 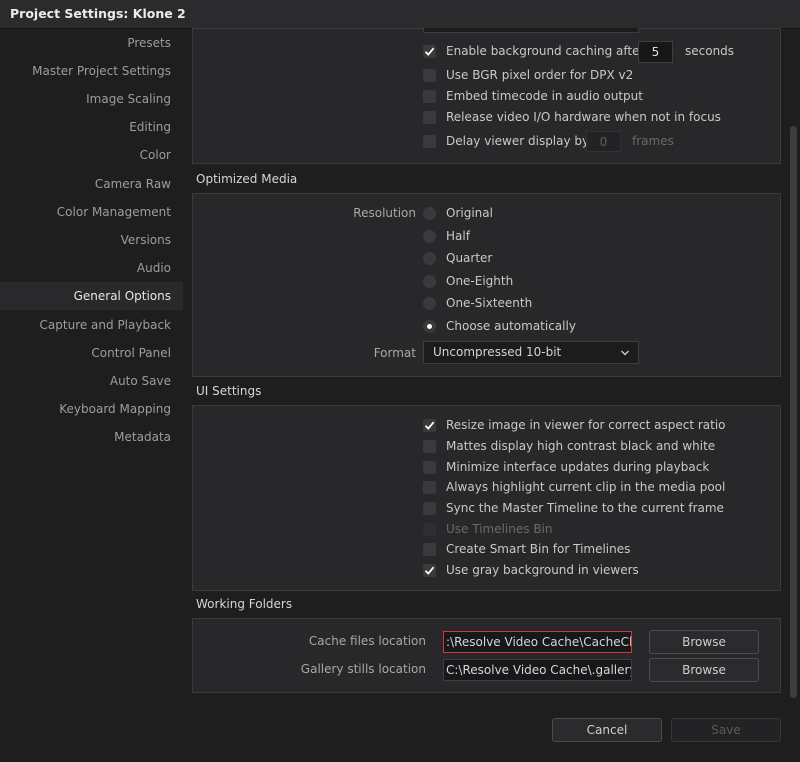 I want to click on gallery-browse-button: Browse, so click(x=704, y=670).